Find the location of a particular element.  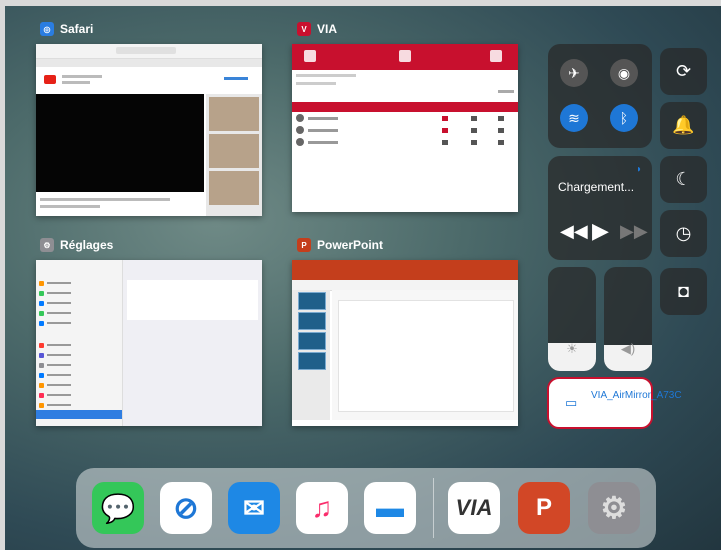

settings-icon: ⚙ is located at coordinates (614, 508).